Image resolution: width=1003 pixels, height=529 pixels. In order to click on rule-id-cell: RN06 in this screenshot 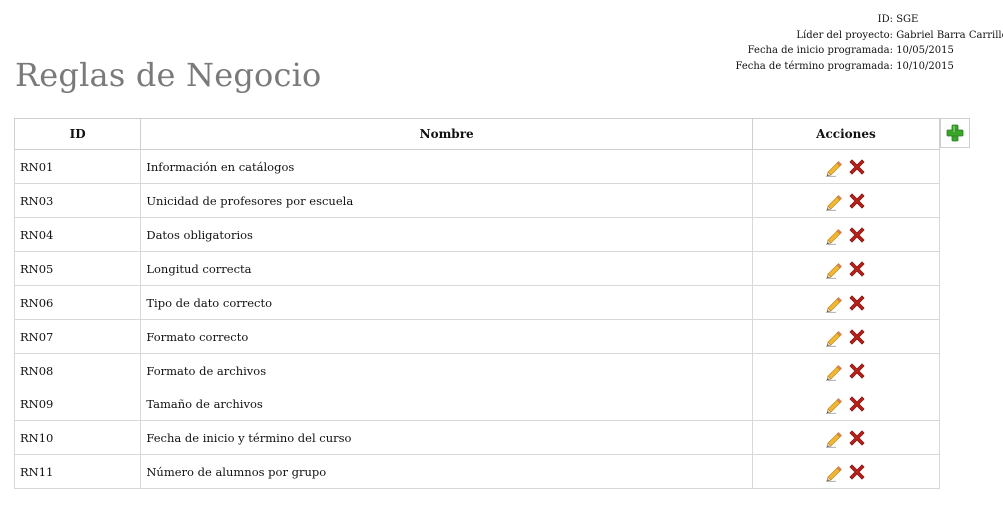, I will do `click(77, 302)`.